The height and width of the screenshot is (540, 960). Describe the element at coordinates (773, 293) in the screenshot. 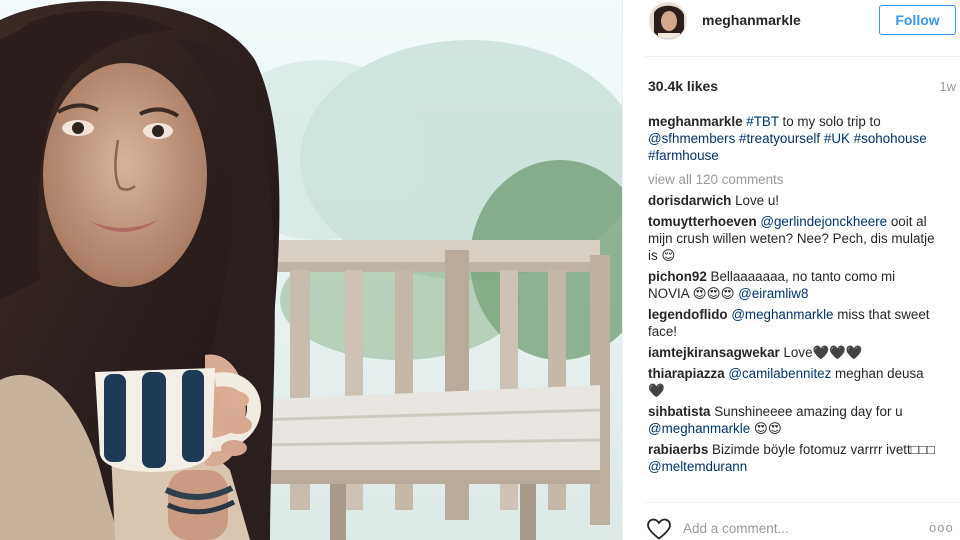

I see `mention-link: @eiramliw8` at that location.